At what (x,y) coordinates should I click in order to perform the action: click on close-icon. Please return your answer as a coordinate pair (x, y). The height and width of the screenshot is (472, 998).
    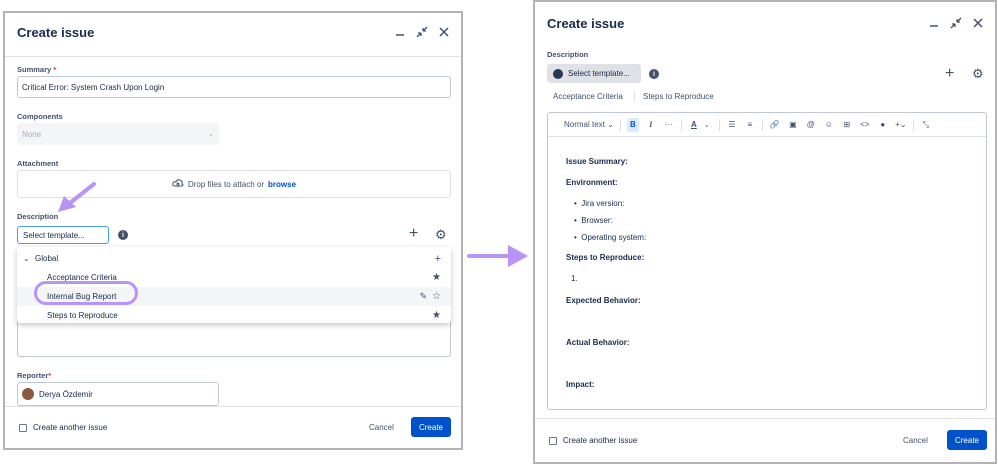
    Looking at the image, I should click on (978, 23).